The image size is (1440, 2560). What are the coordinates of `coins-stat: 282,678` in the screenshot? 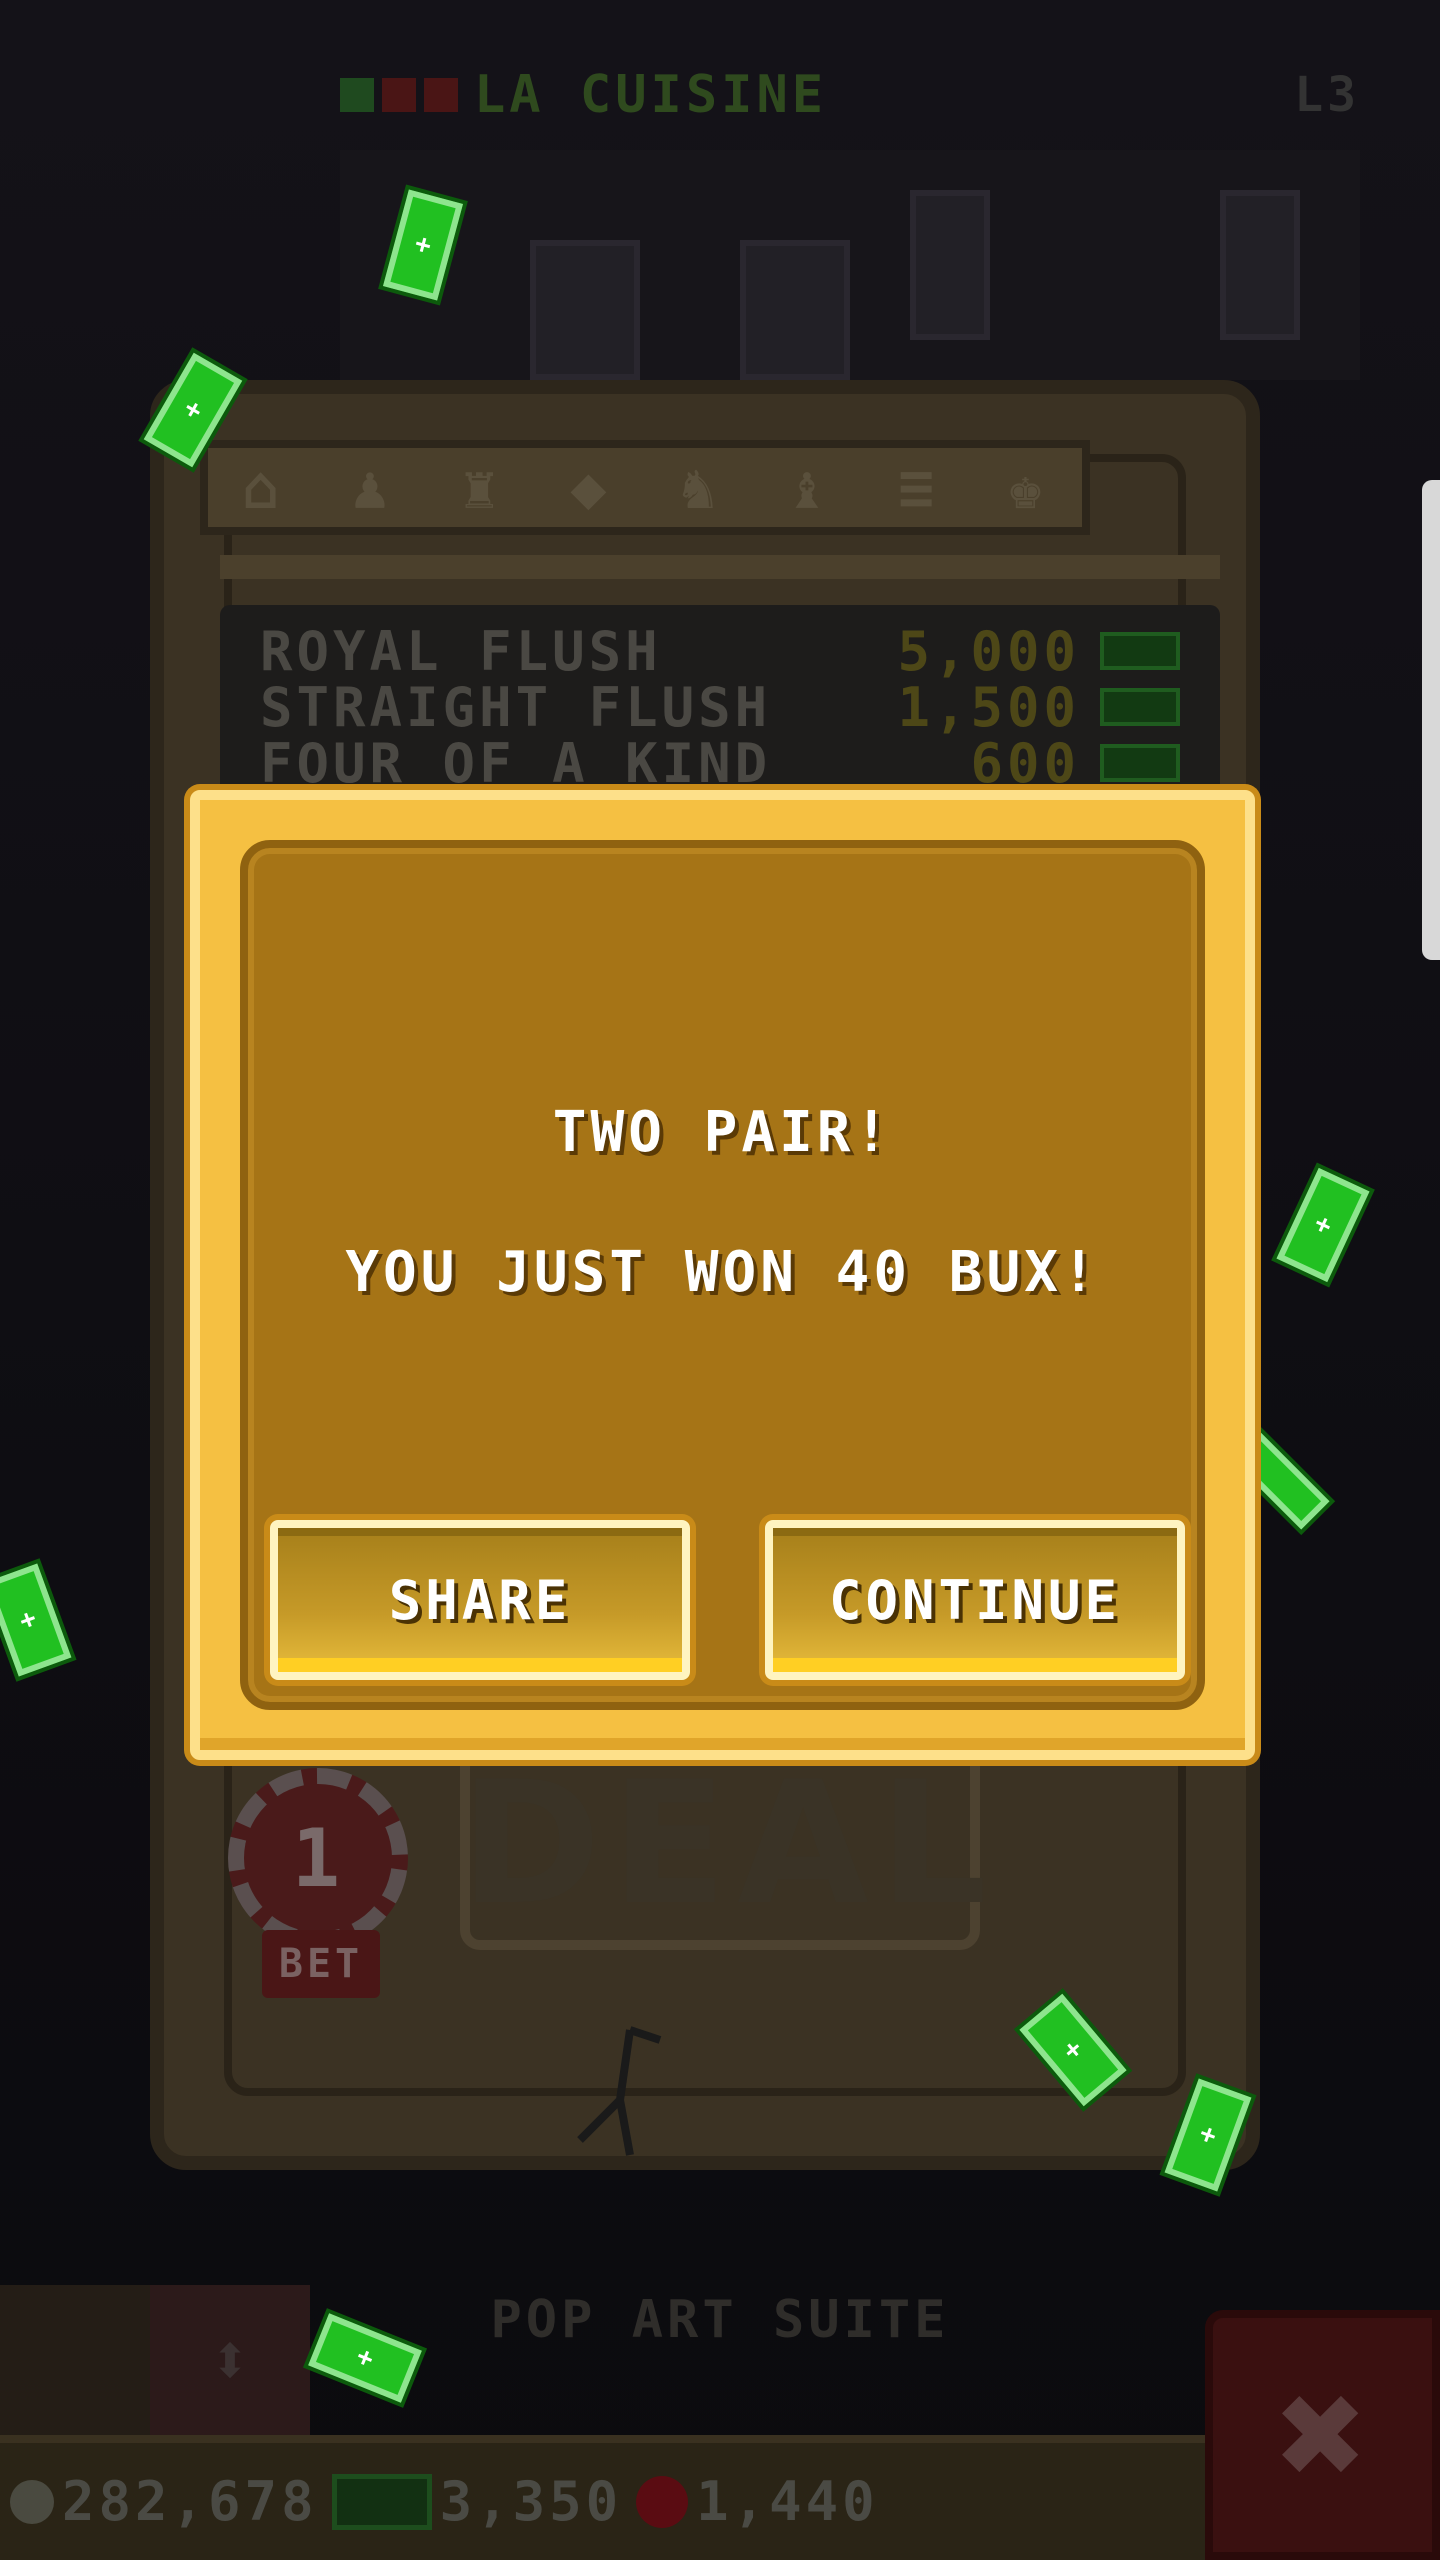 It's located at (164, 2501).